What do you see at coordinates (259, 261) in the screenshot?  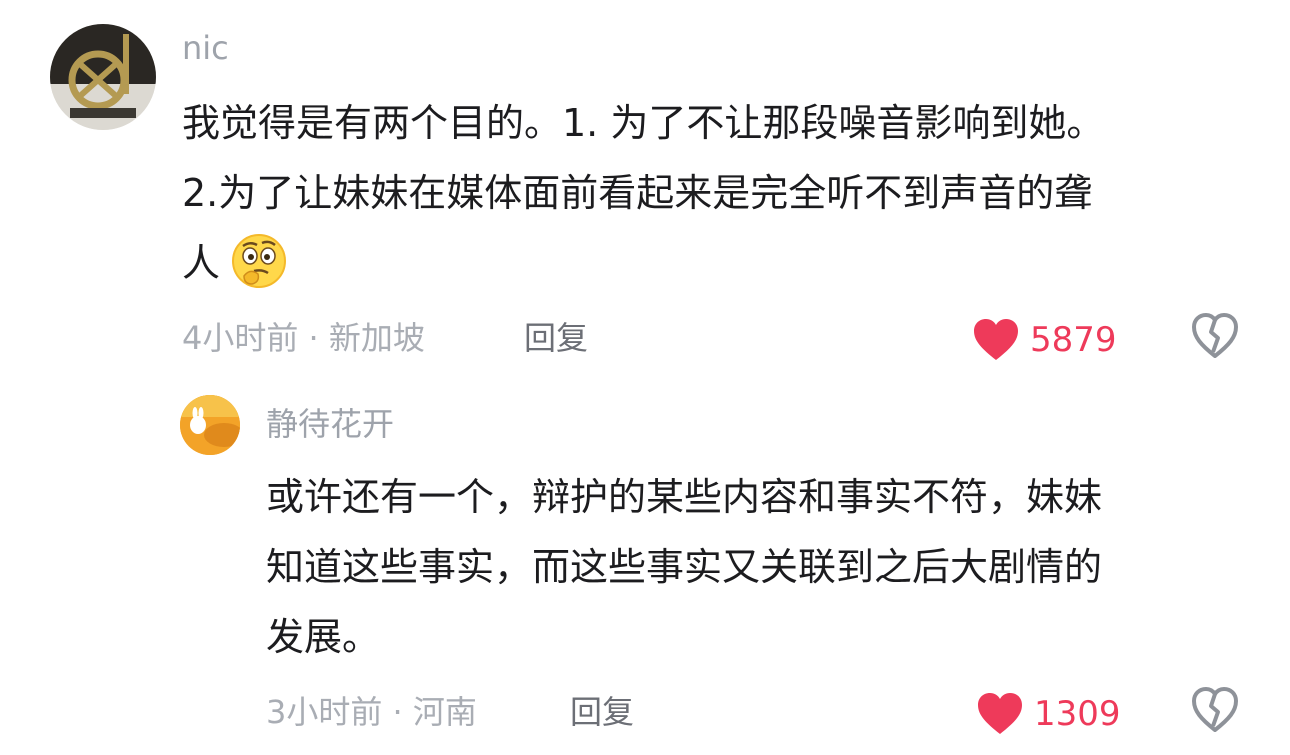 I see `thinking-face-icon` at bounding box center [259, 261].